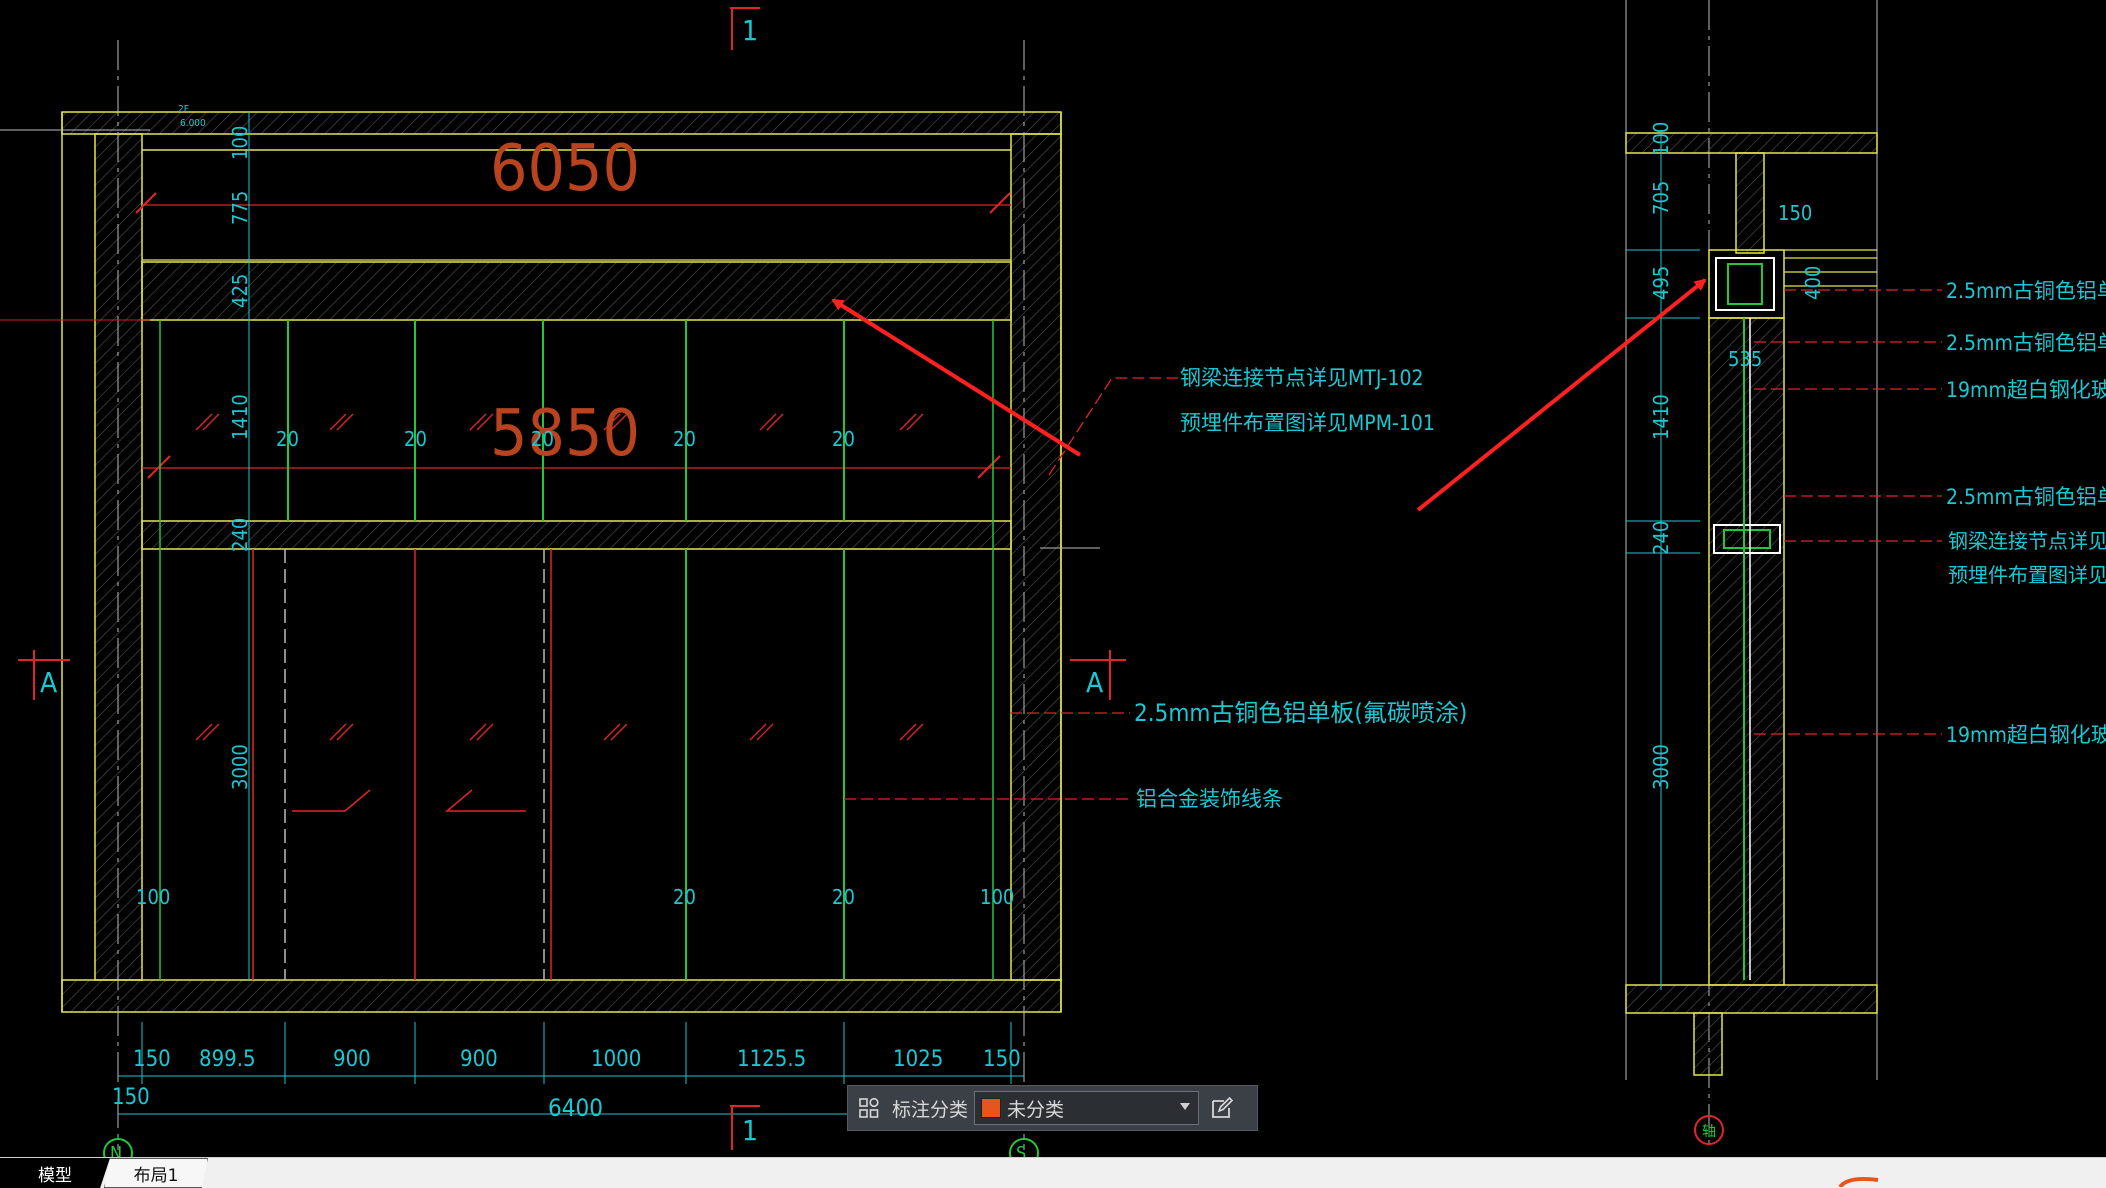 This screenshot has width=2106, height=1188. I want to click on section-note-0: 2.5mm古铜色铝单板(氟碳, so click(2026, 291).